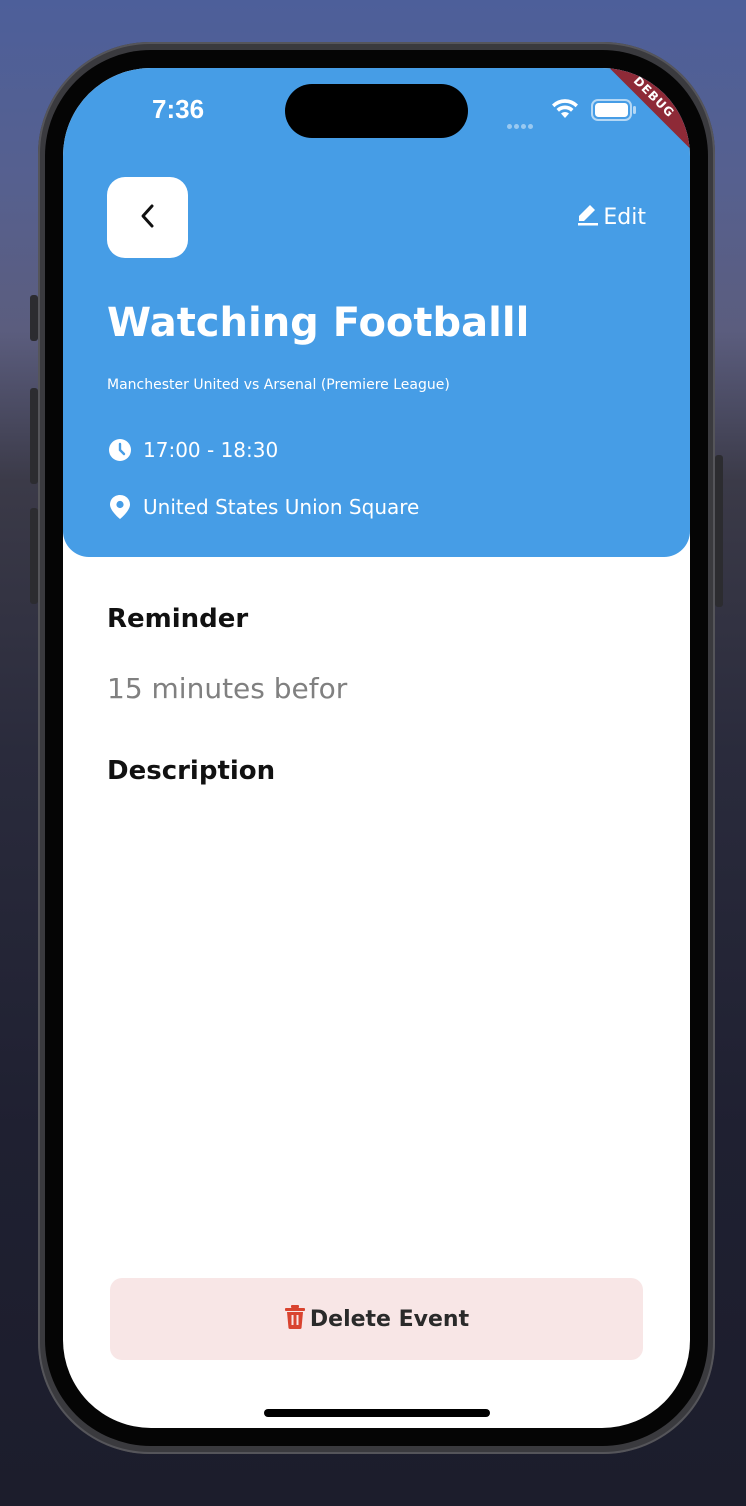 The image size is (746, 1506). I want to click on event-time-row: 17:00 - 18:30, so click(192, 450).